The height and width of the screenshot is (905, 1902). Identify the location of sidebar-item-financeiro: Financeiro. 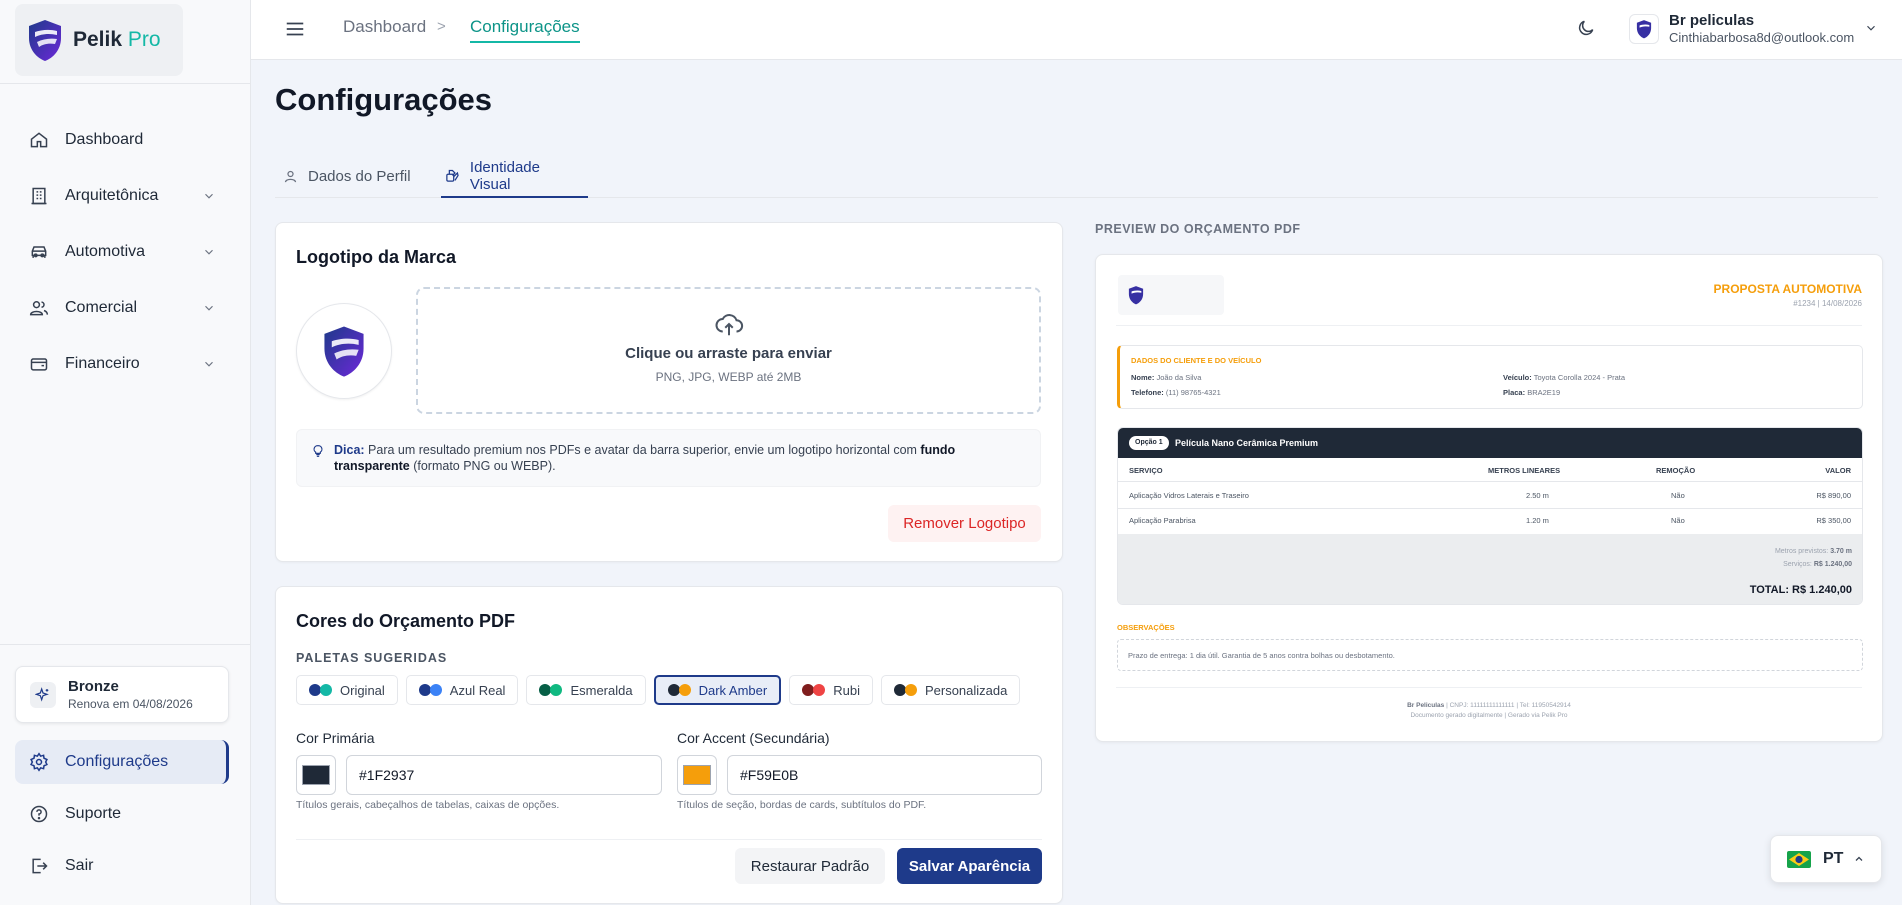
(122, 364).